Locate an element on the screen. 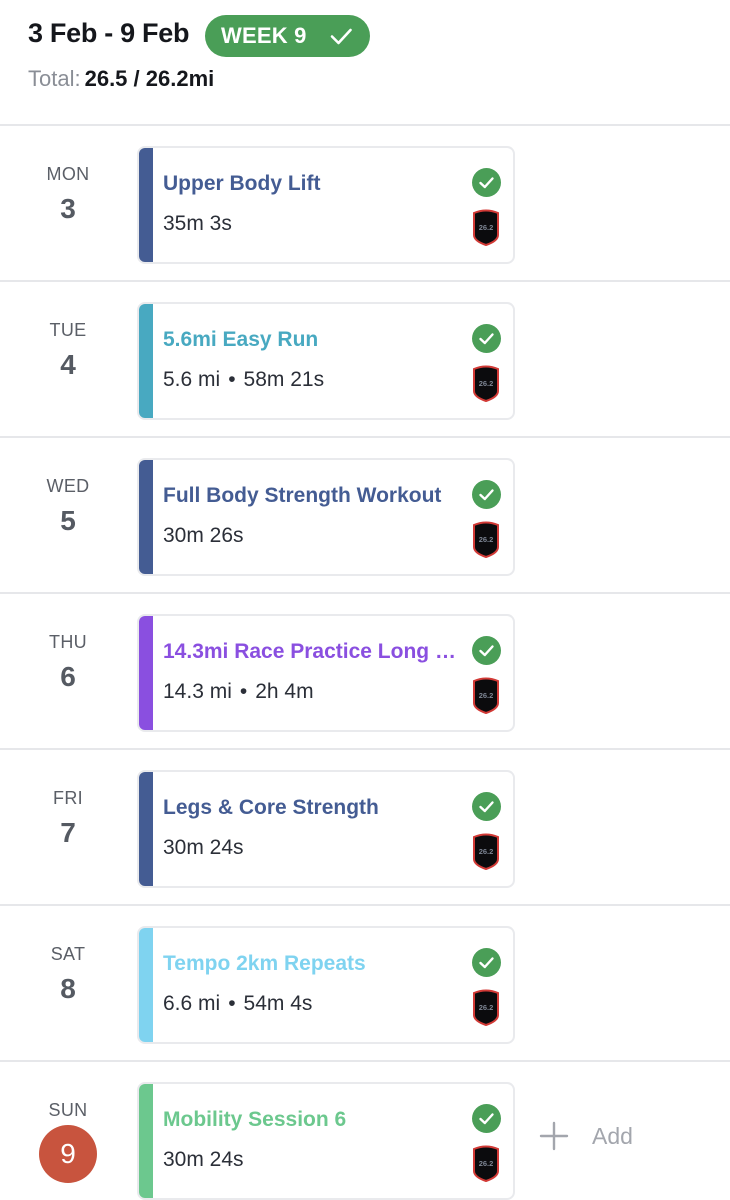 This screenshot has width=730, height=1200. day-label: MON 3 is located at coordinates (68, 194).